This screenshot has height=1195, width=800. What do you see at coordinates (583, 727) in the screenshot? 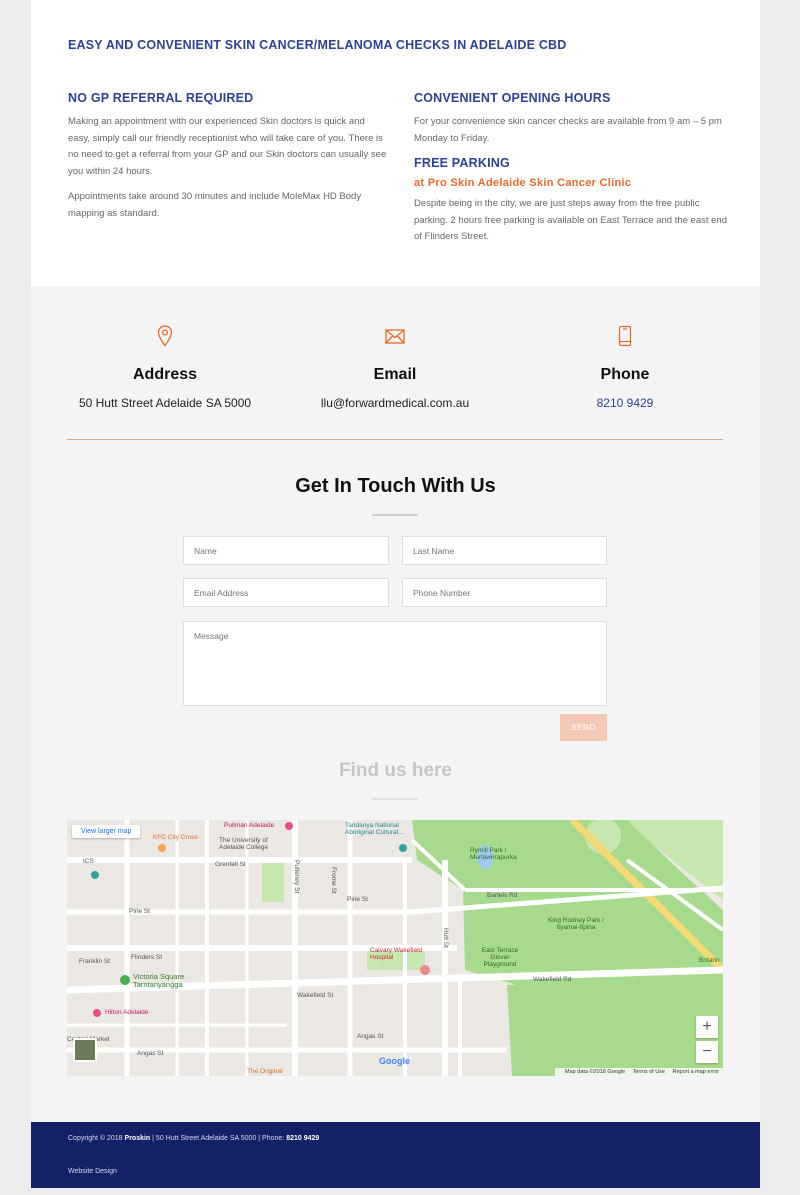
I see `send-button: SEND` at bounding box center [583, 727].